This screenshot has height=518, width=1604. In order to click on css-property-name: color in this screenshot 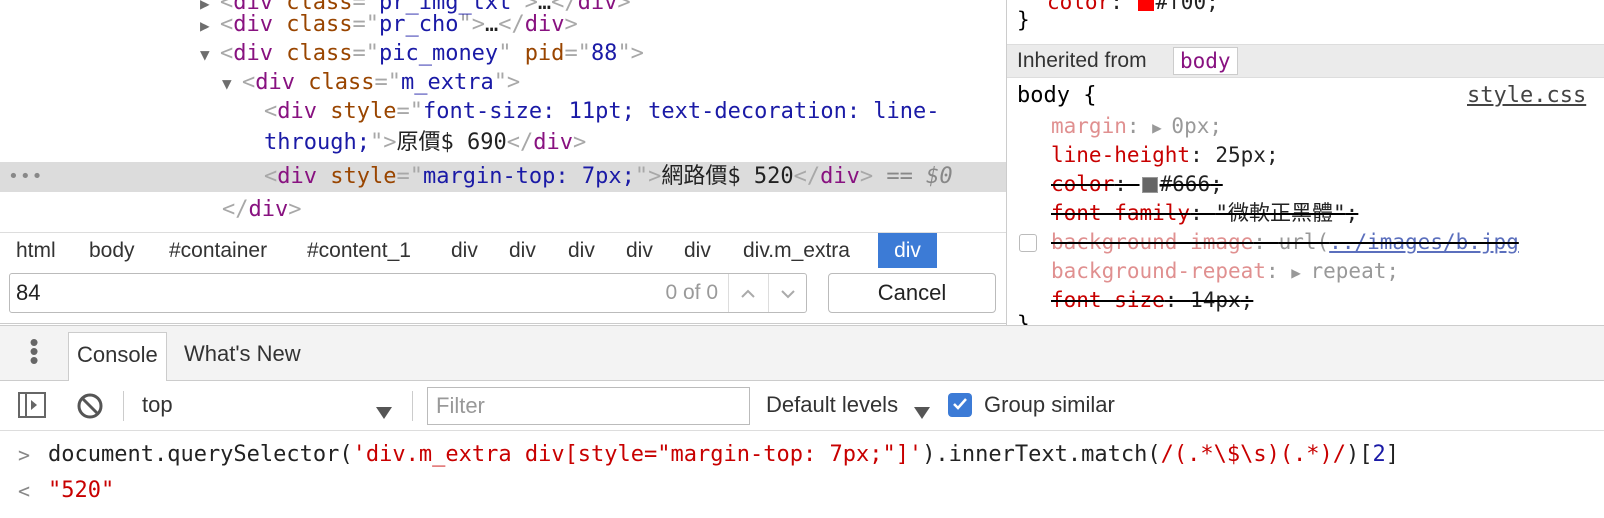, I will do `click(1082, 184)`.